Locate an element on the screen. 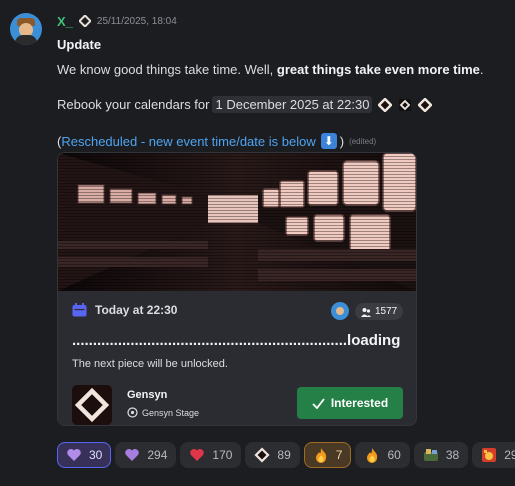 This screenshot has width=515, height=486. gensyn-logo is located at coordinates (92, 405).